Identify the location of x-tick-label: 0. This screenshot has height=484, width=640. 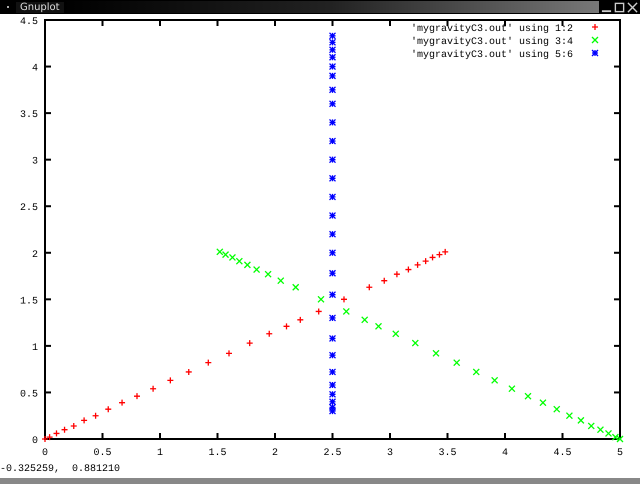
(45, 453).